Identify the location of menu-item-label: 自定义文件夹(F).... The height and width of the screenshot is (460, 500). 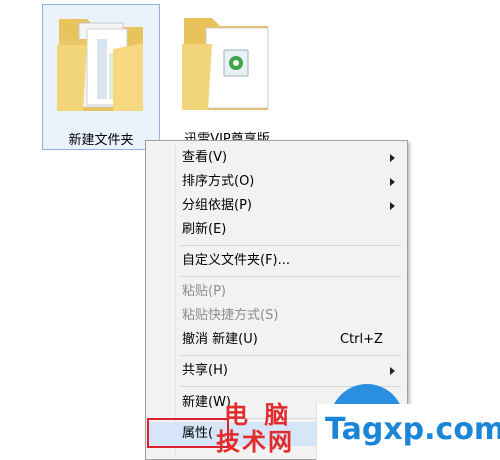
(236, 260).